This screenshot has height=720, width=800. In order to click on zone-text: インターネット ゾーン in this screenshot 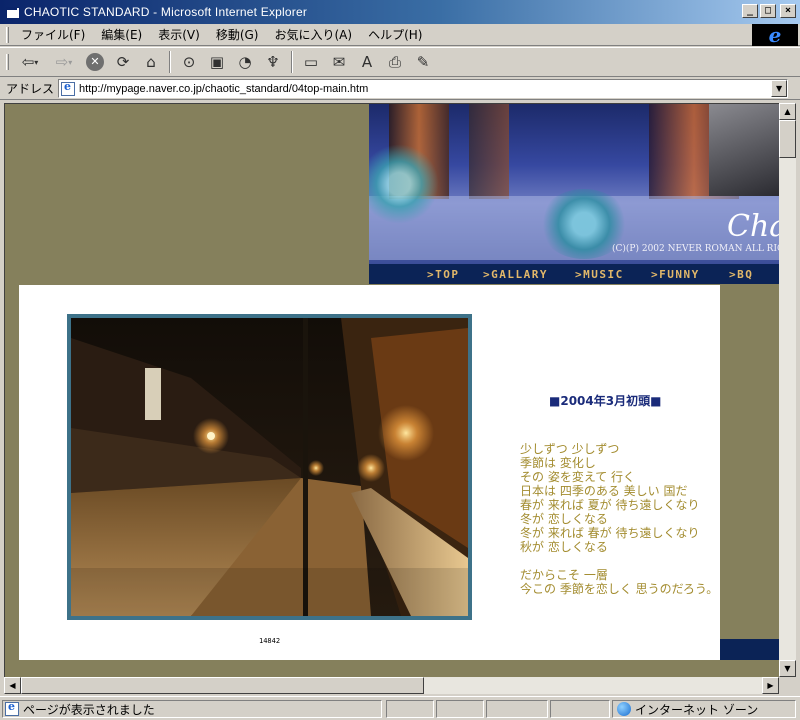, I will do `click(697, 709)`.